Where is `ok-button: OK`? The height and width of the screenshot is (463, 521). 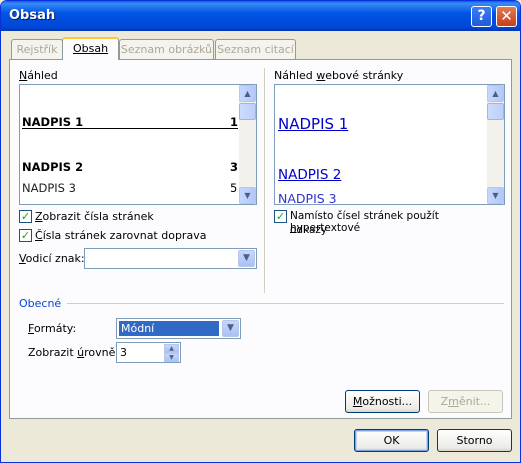 ok-button: OK is located at coordinates (391, 440).